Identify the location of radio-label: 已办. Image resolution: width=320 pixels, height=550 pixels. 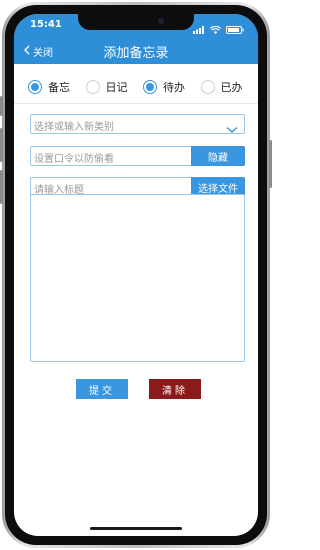
(231, 87).